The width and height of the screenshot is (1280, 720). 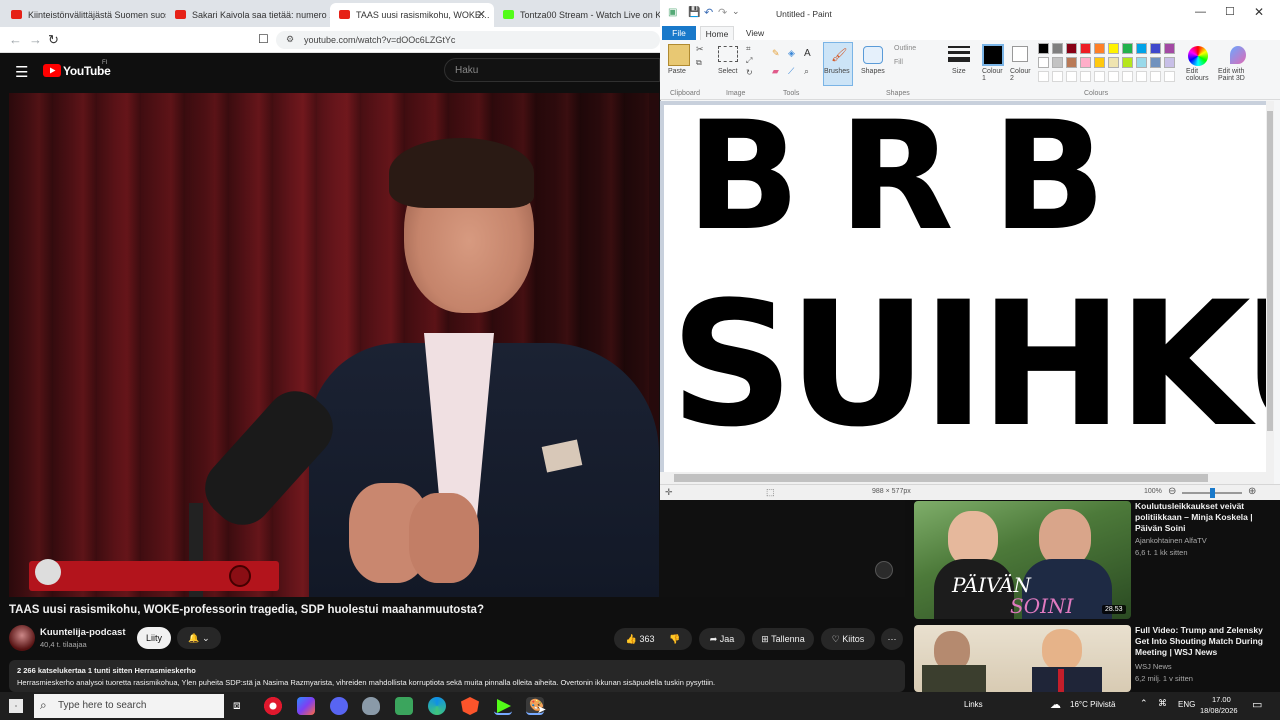 I want to click on menu-view: View, so click(x=755, y=33).